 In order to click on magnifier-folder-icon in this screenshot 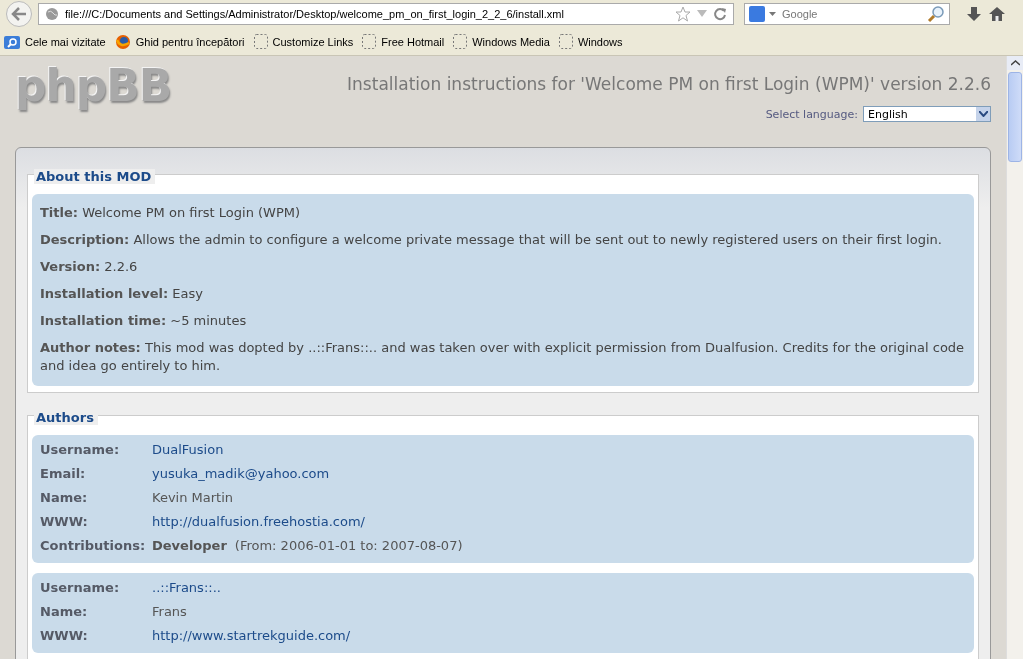, I will do `click(12, 41)`.